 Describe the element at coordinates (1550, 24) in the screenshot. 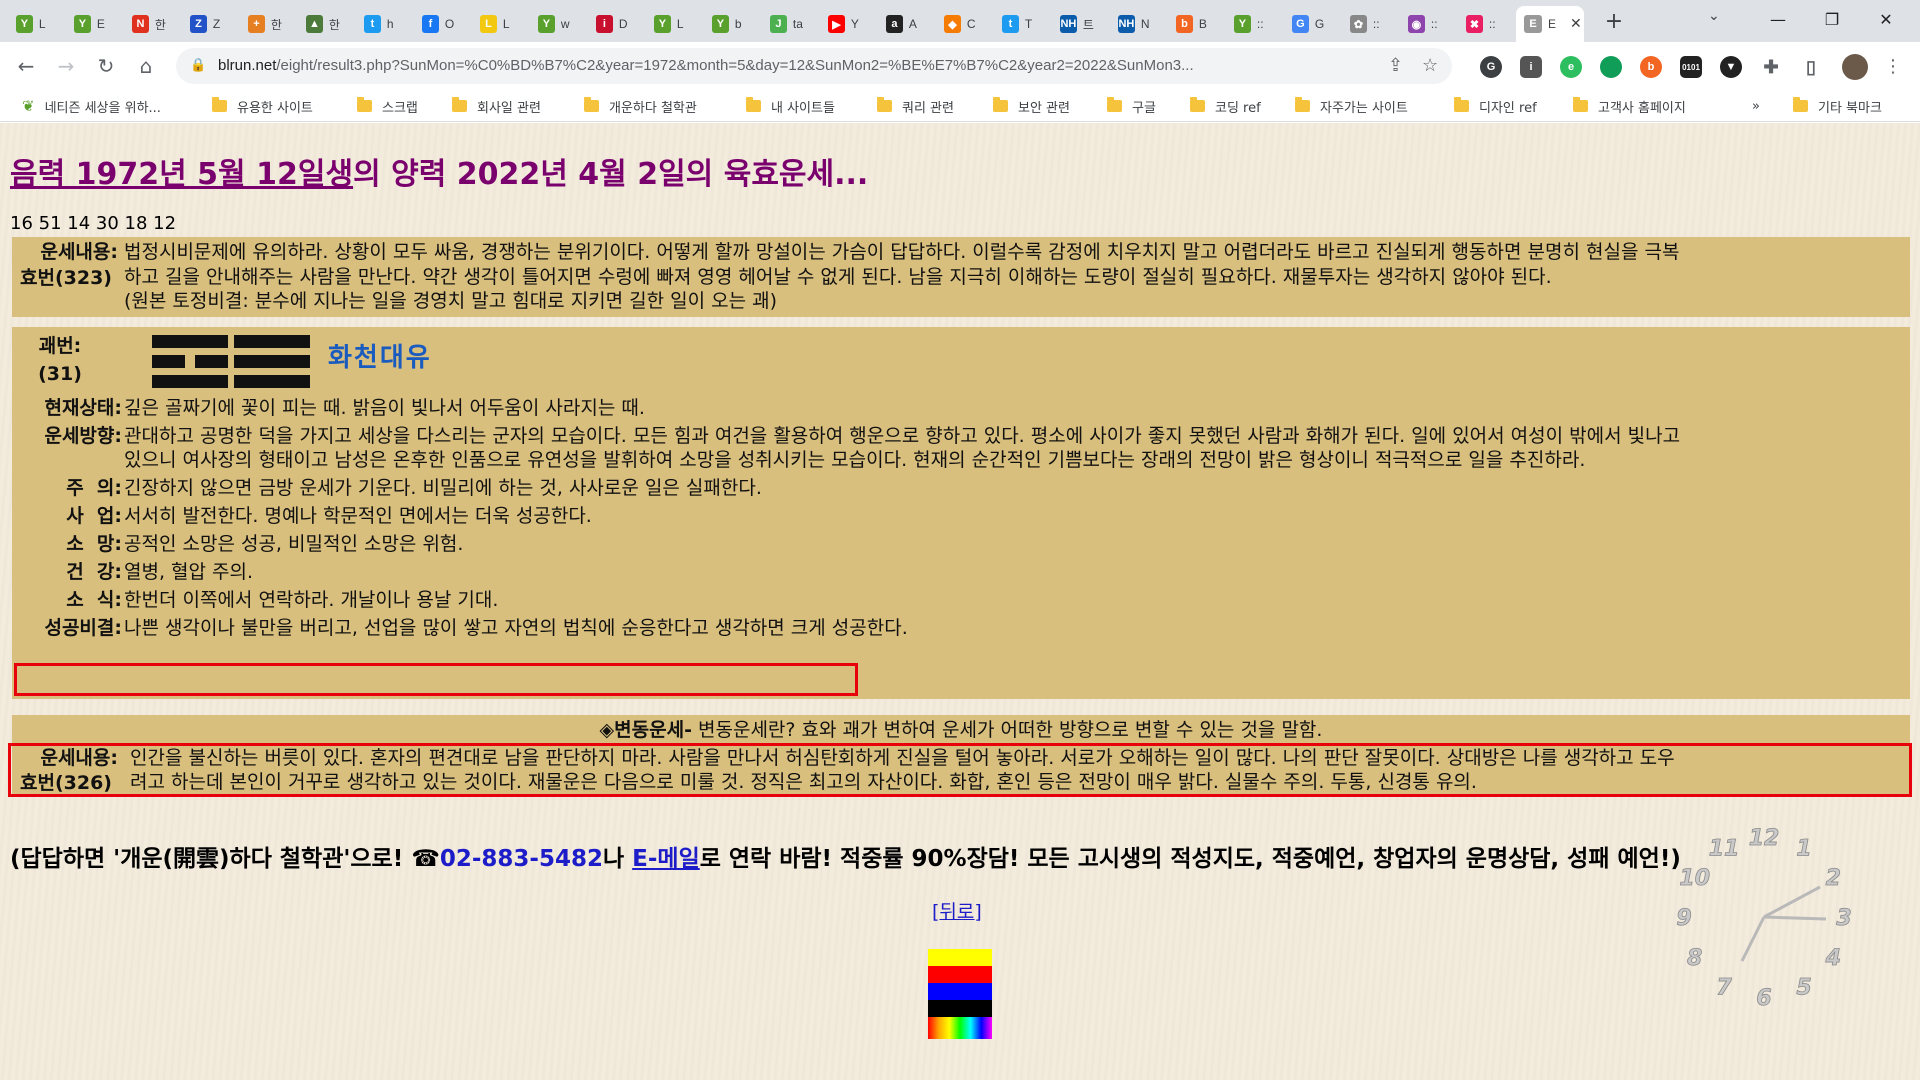

I see `browser-tab: E E ✕` at that location.